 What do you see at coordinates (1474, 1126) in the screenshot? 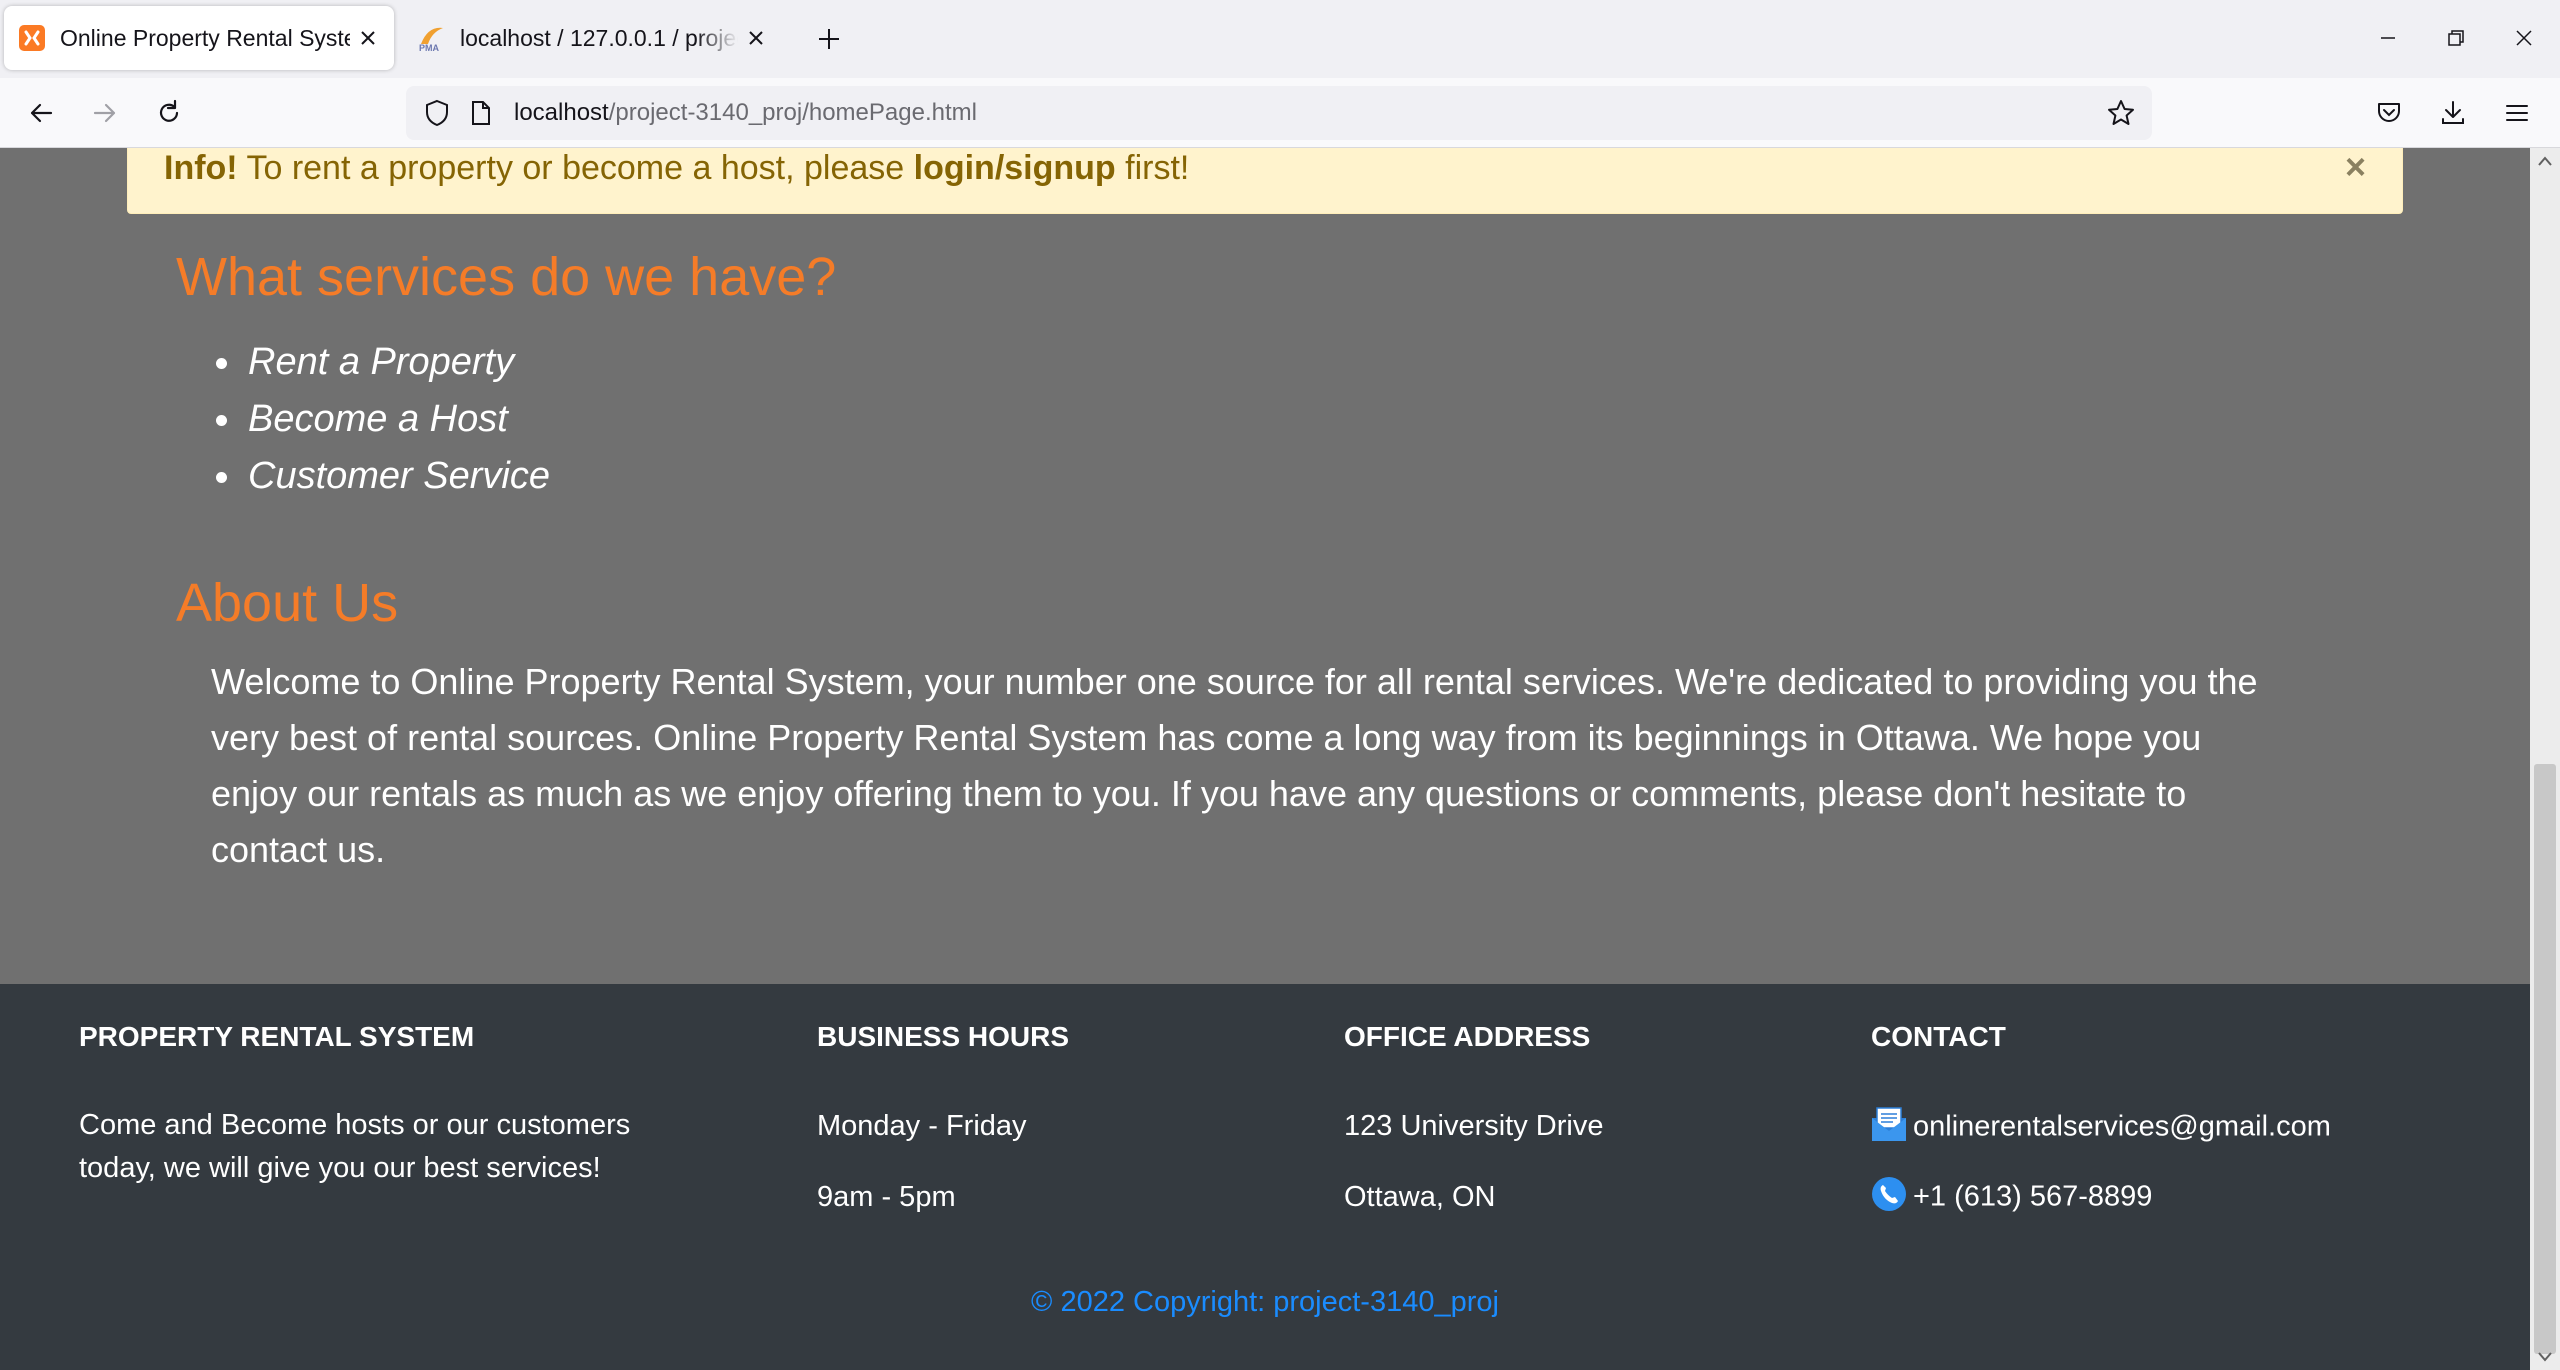
I see `footer-address-line1: 123 University Drive` at bounding box center [1474, 1126].